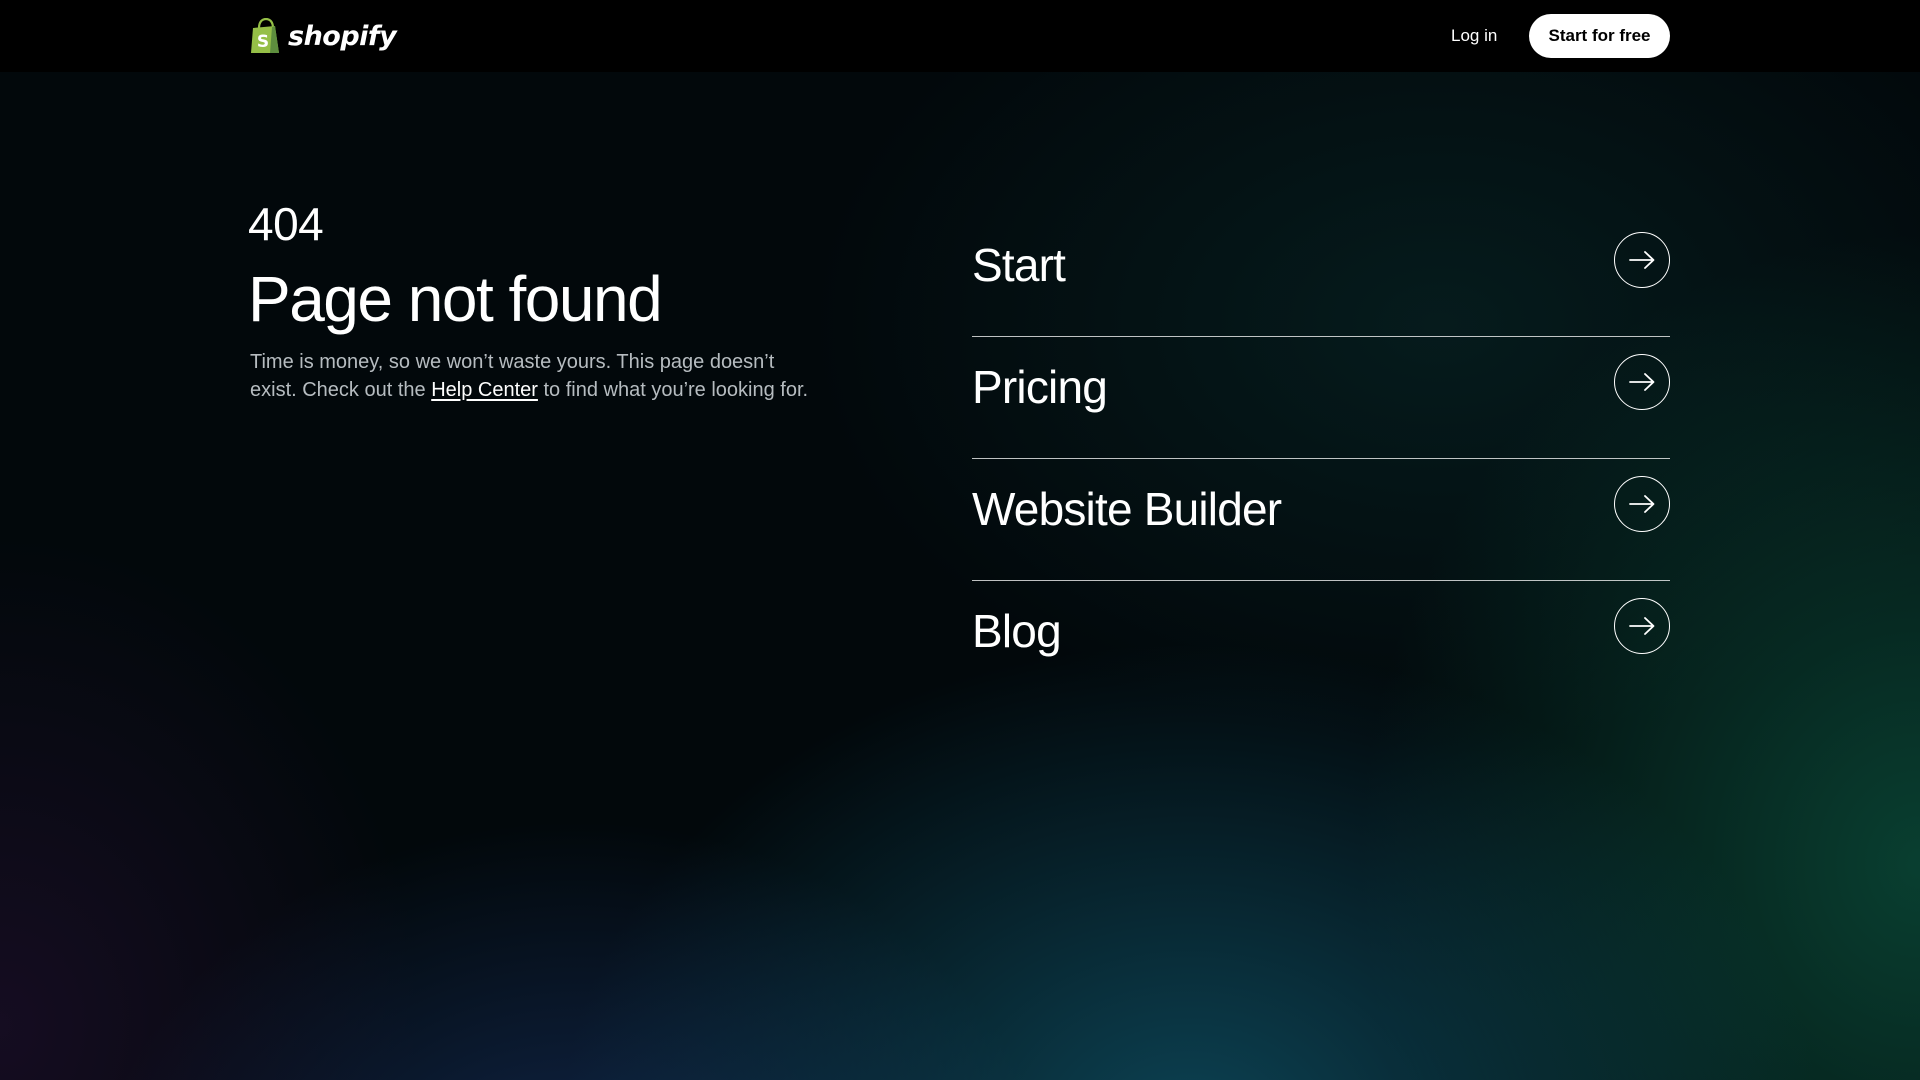 The height and width of the screenshot is (1080, 1920). Describe the element at coordinates (1321, 641) in the screenshot. I see `link-blog: Blog` at that location.